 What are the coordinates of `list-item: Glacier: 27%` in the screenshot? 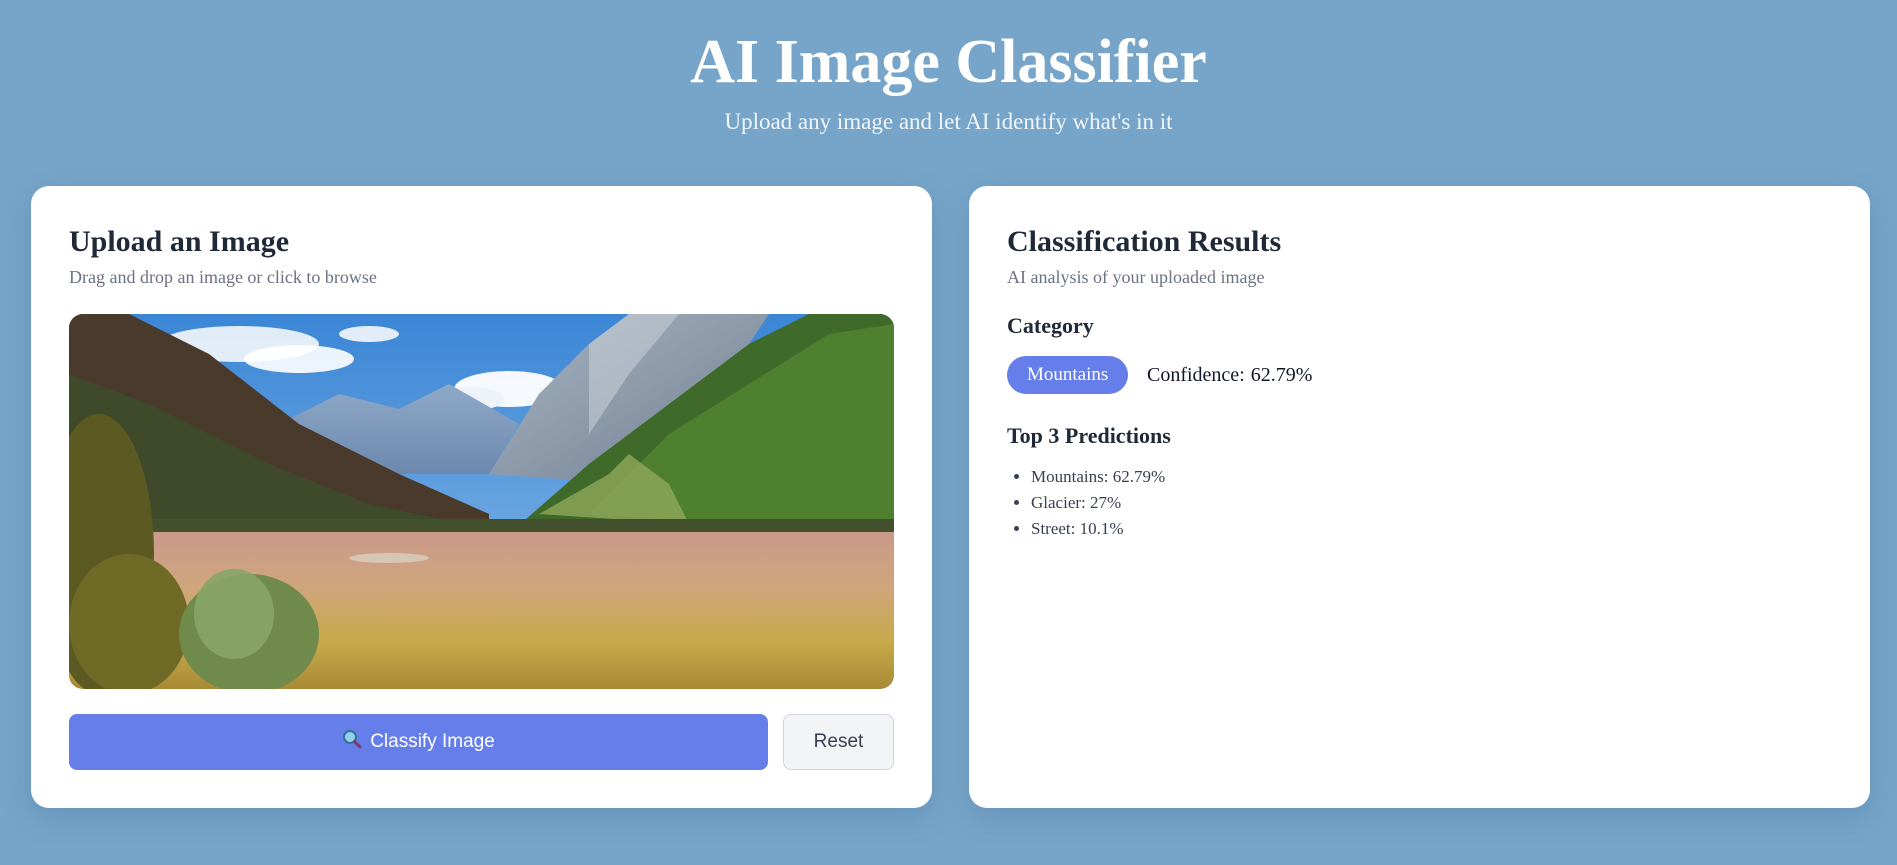 It's located at (1098, 503).